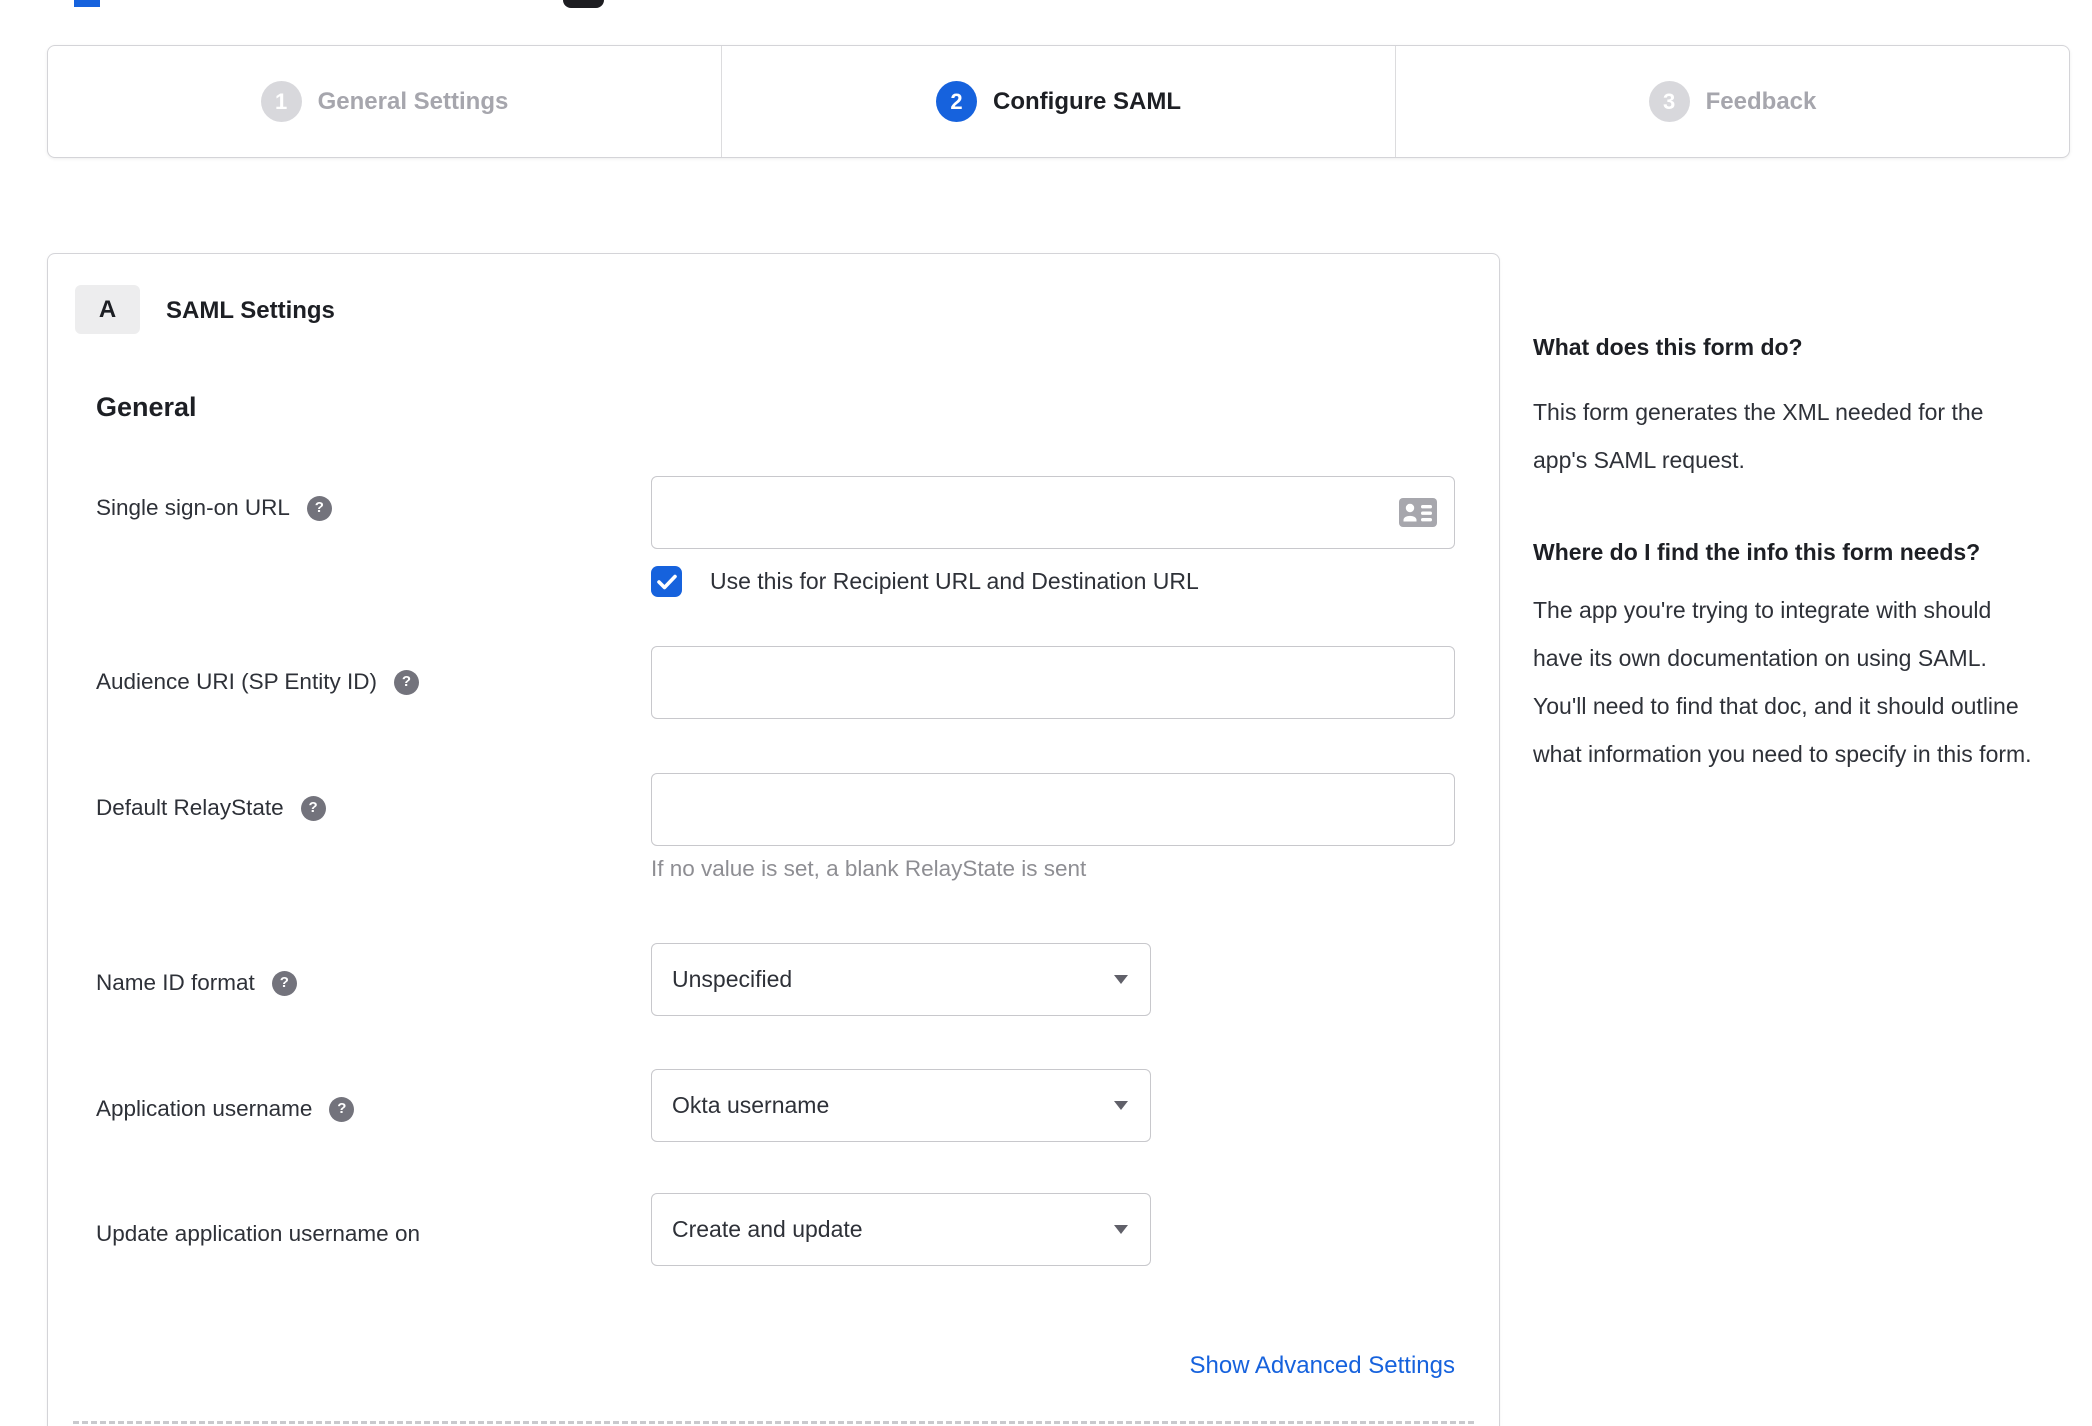  I want to click on update-username-label-row: Update application username on, so click(258, 1234).